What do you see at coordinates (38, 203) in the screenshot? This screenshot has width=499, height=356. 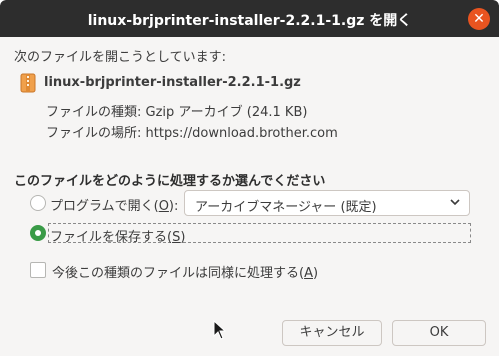 I see `open-with-radio` at bounding box center [38, 203].